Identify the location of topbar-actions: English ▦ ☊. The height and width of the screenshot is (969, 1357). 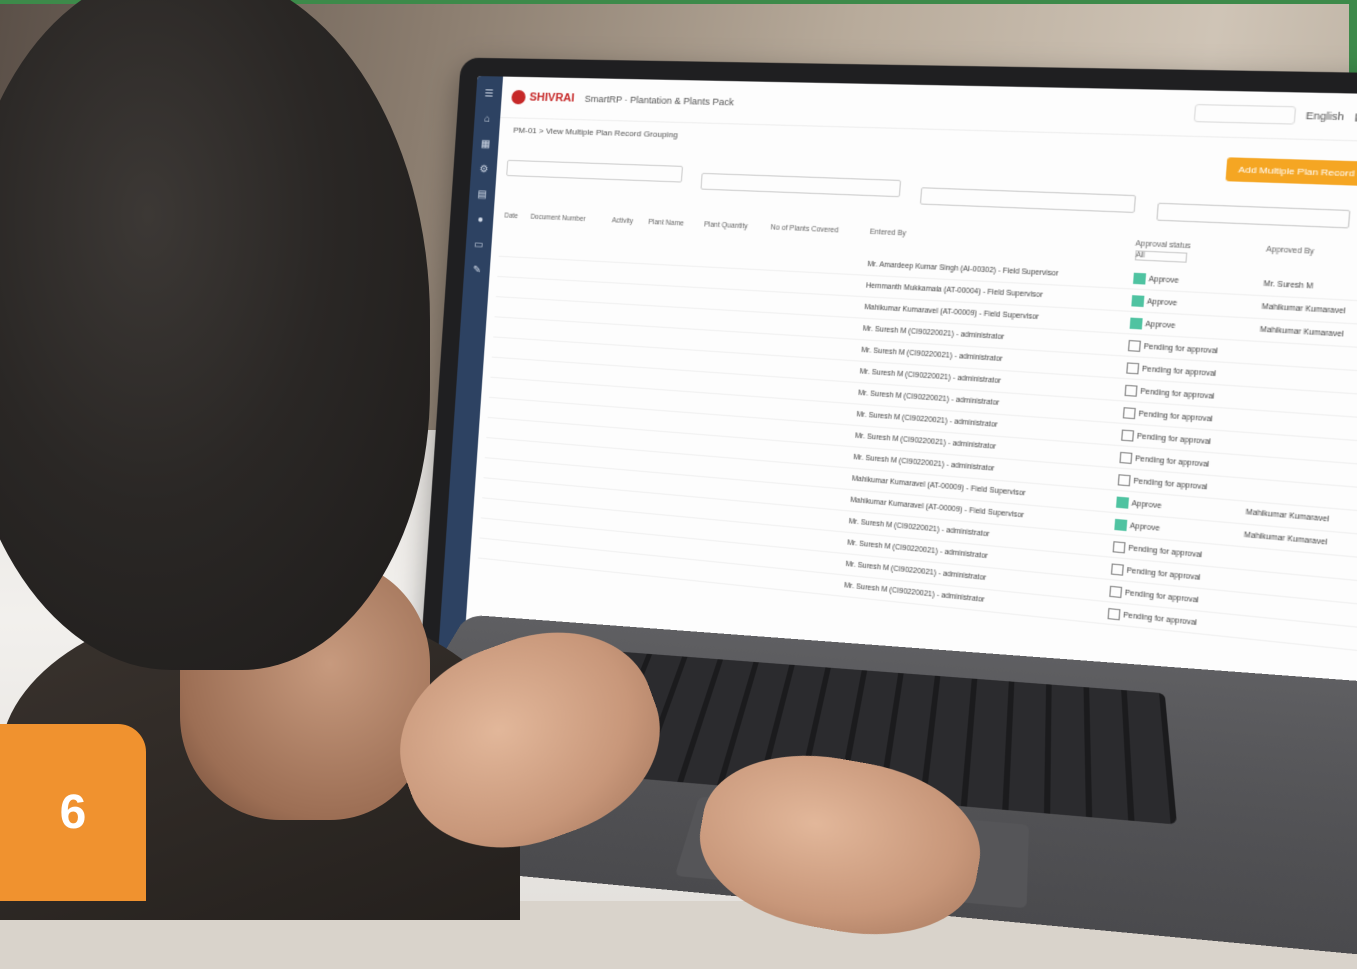
(1275, 116).